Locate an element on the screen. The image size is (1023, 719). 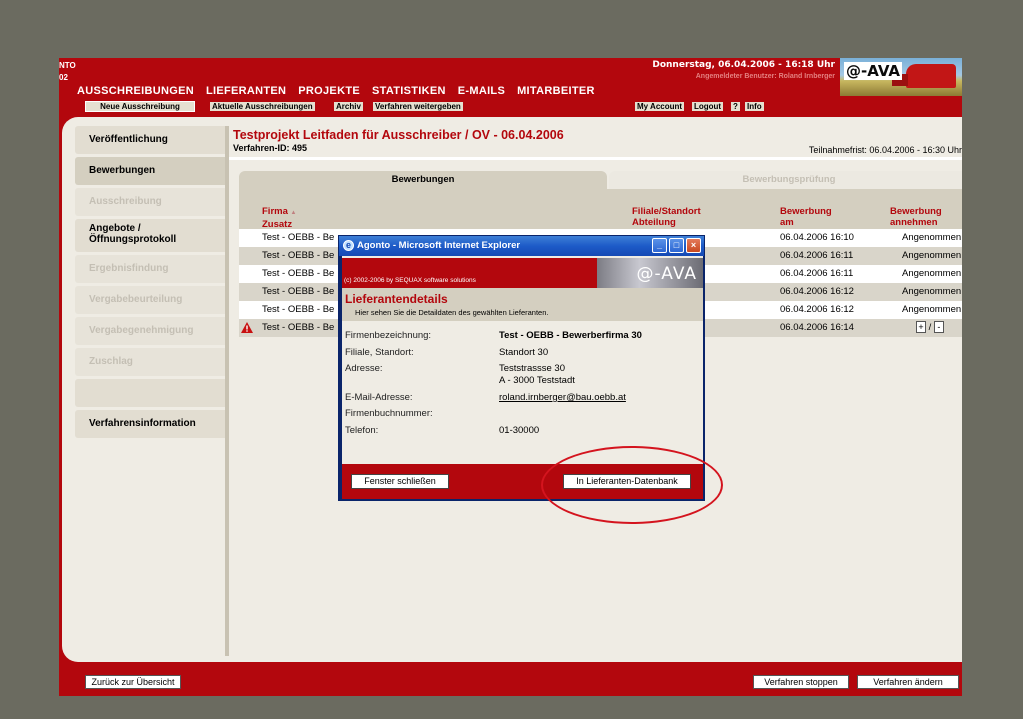
sidebar-divider is located at coordinates (227, 391).